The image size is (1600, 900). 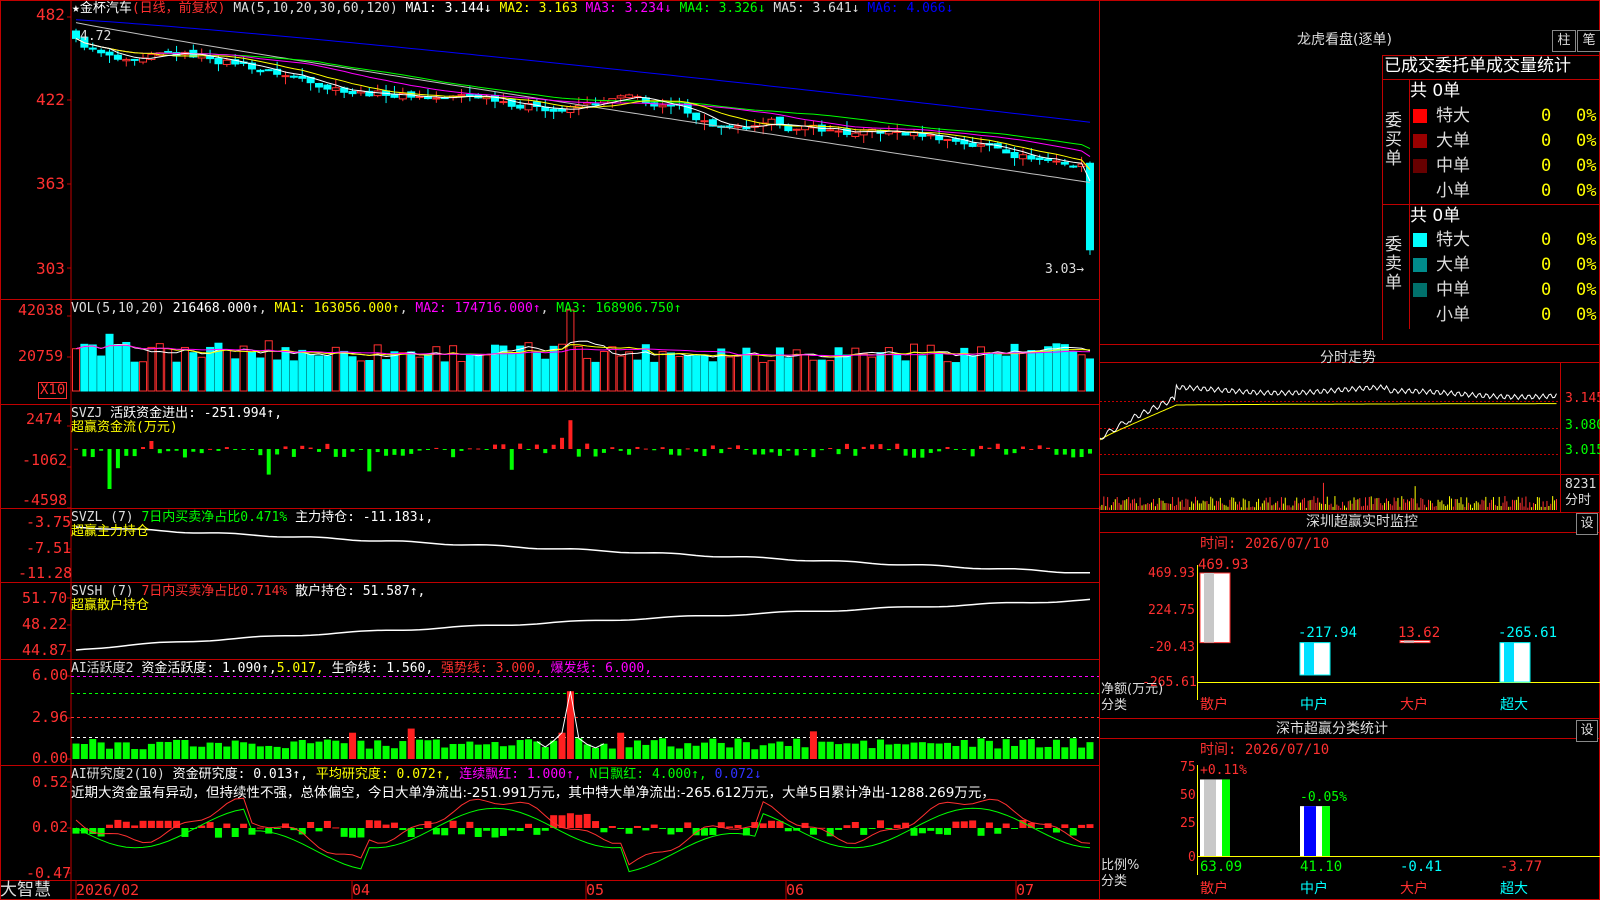 What do you see at coordinates (1581, 484) in the screenshot?
I see `intraday-vol-tick: 8231` at bounding box center [1581, 484].